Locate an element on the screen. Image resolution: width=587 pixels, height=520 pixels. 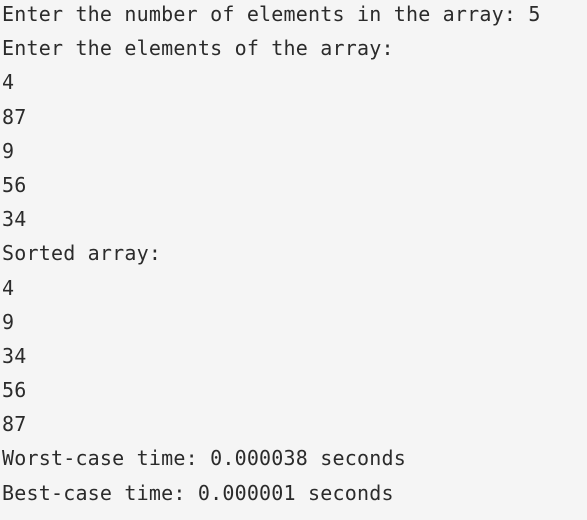
prompt-enter-elements: Enter the elements of the array: is located at coordinates (198, 48).